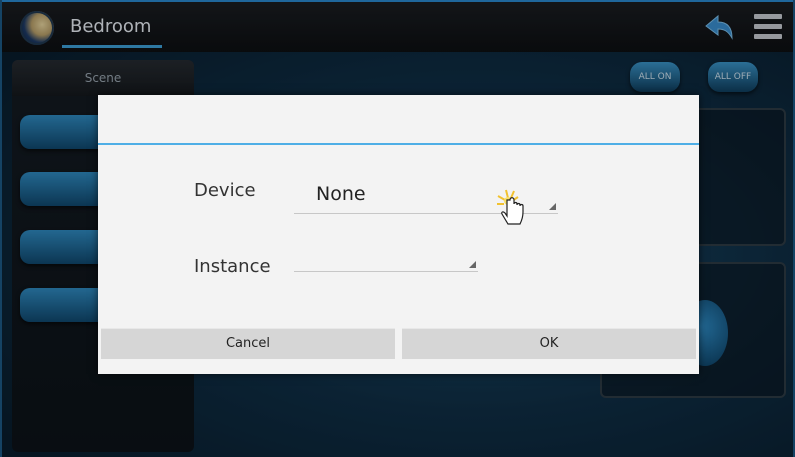 The image size is (795, 457). What do you see at coordinates (510, 207) in the screenshot?
I see `hand-cursor-icon` at bounding box center [510, 207].